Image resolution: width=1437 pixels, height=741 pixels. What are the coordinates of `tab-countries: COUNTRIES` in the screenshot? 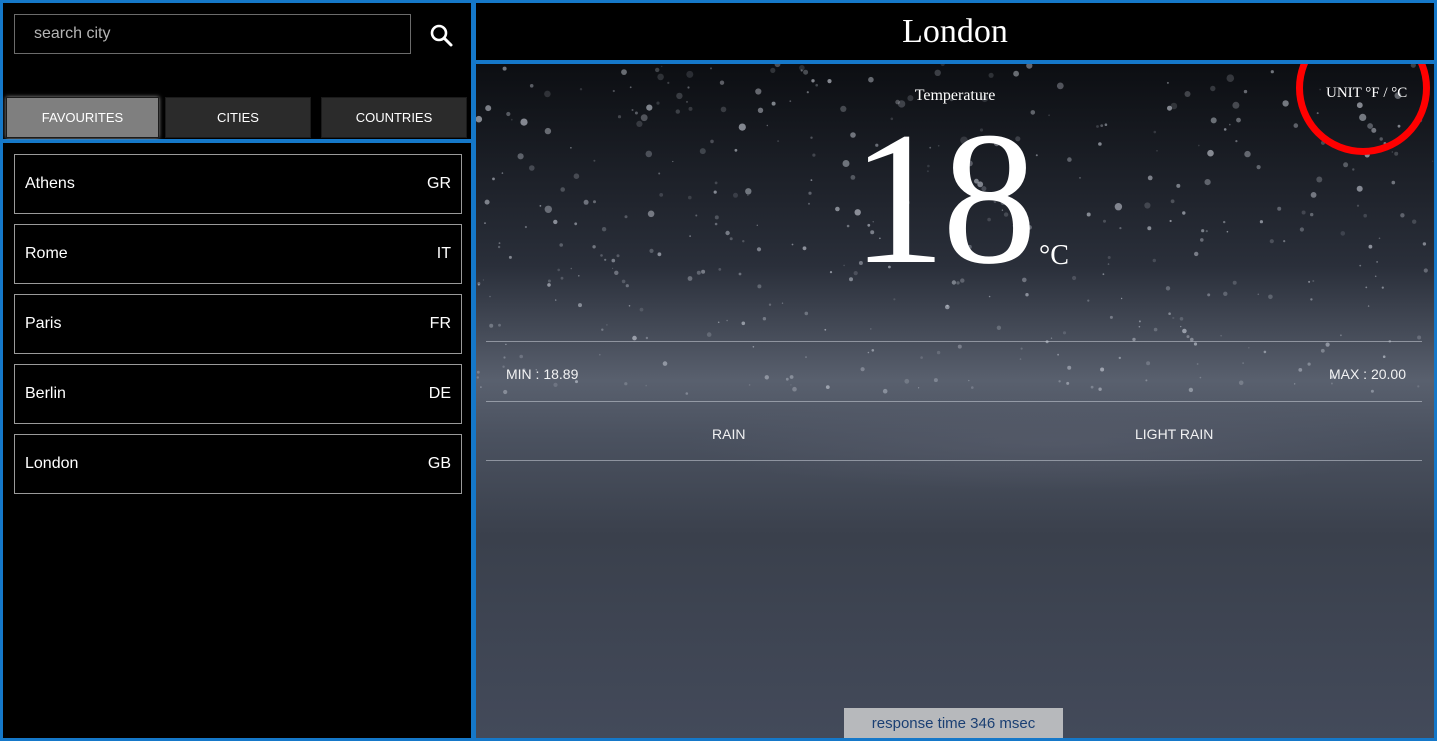 It's located at (394, 117).